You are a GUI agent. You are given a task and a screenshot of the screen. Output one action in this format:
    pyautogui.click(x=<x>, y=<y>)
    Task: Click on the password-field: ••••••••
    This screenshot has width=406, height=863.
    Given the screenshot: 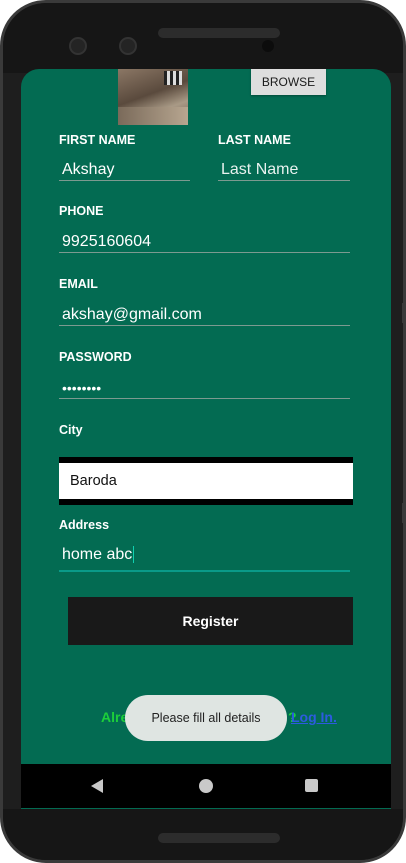 What is the action you would take?
    pyautogui.click(x=204, y=388)
    